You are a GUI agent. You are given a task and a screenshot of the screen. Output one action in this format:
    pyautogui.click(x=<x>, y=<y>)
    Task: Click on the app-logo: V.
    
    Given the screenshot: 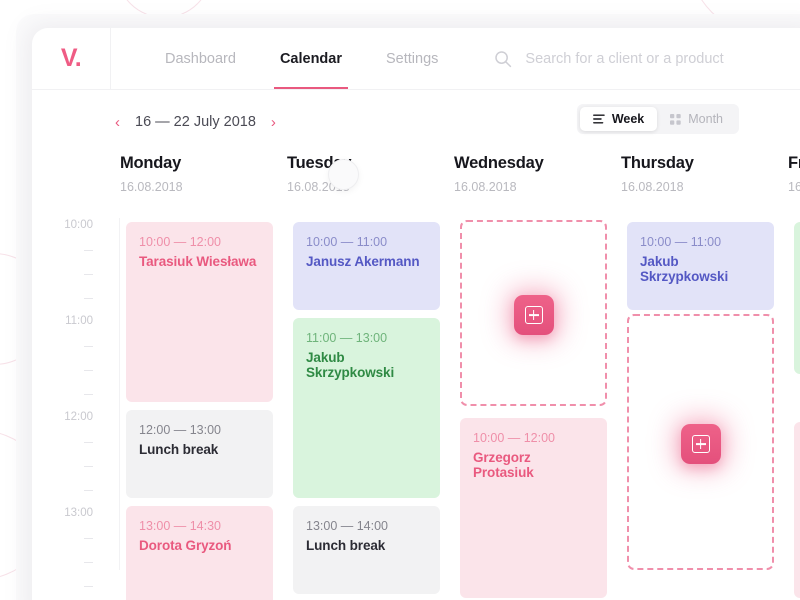 What is the action you would take?
    pyautogui.click(x=71, y=58)
    